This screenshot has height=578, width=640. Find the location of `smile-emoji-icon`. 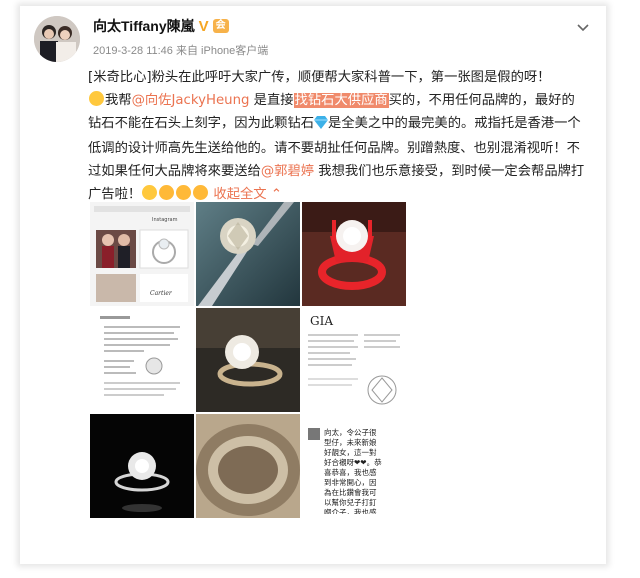

smile-emoji-icon is located at coordinates (96, 98).